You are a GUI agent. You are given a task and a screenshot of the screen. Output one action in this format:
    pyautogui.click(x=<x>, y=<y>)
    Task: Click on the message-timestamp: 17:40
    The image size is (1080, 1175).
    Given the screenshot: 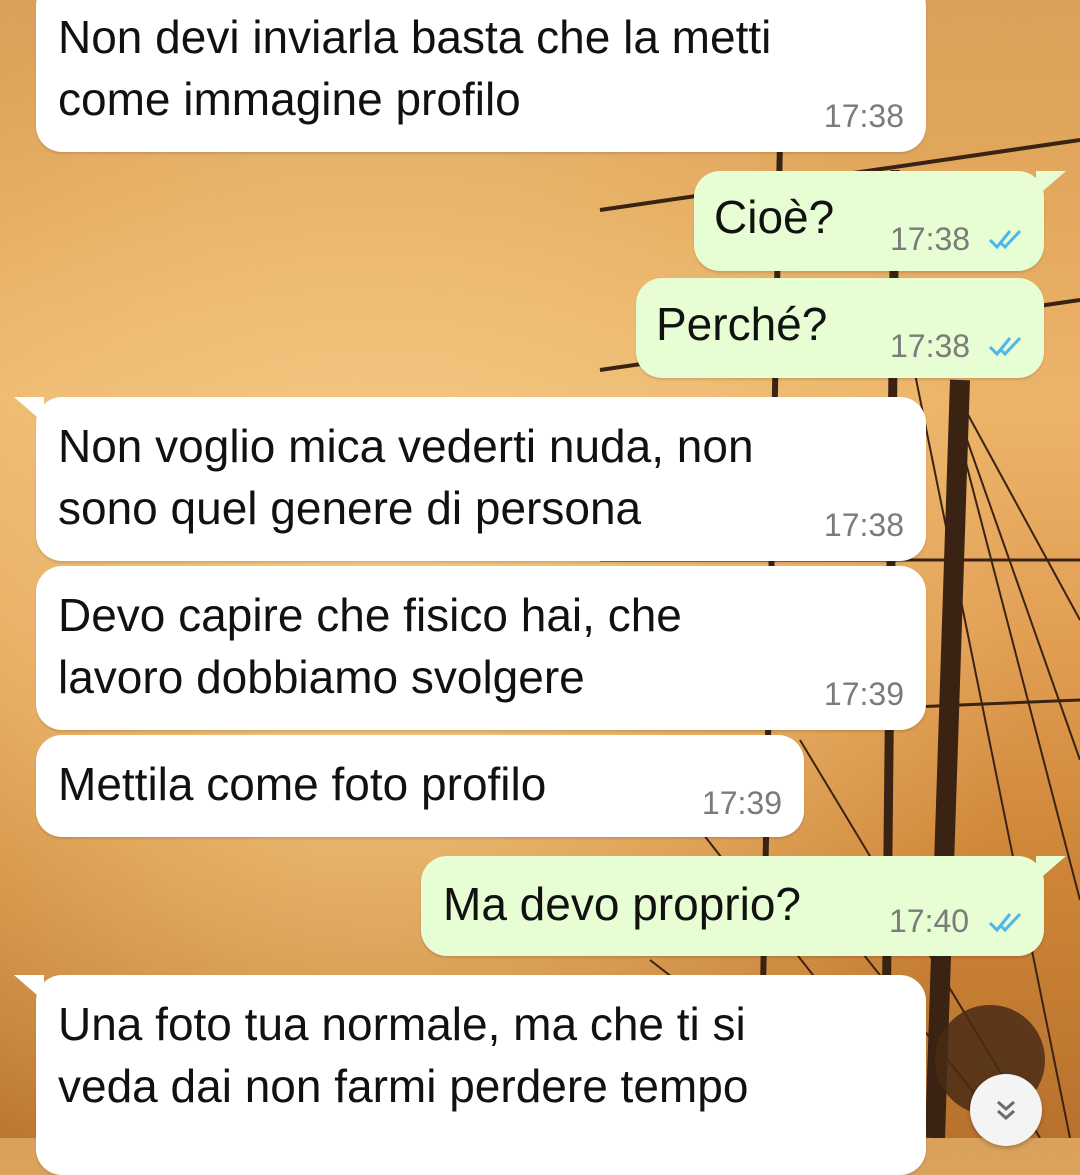 What is the action you would take?
    pyautogui.click(x=929, y=921)
    